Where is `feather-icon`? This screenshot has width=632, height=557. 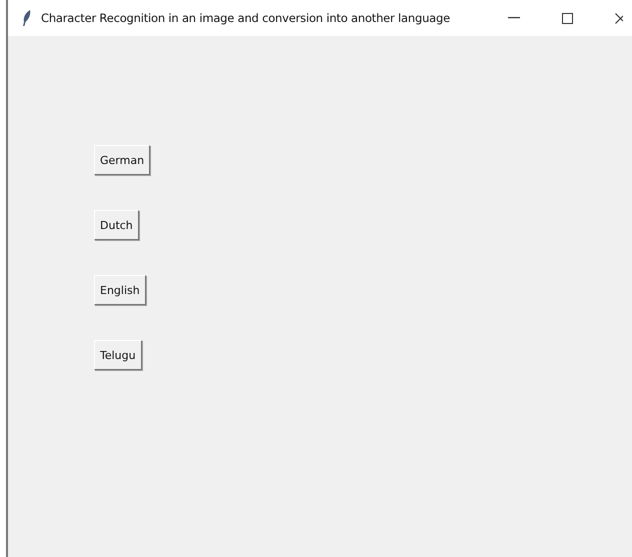 feather-icon is located at coordinates (27, 18).